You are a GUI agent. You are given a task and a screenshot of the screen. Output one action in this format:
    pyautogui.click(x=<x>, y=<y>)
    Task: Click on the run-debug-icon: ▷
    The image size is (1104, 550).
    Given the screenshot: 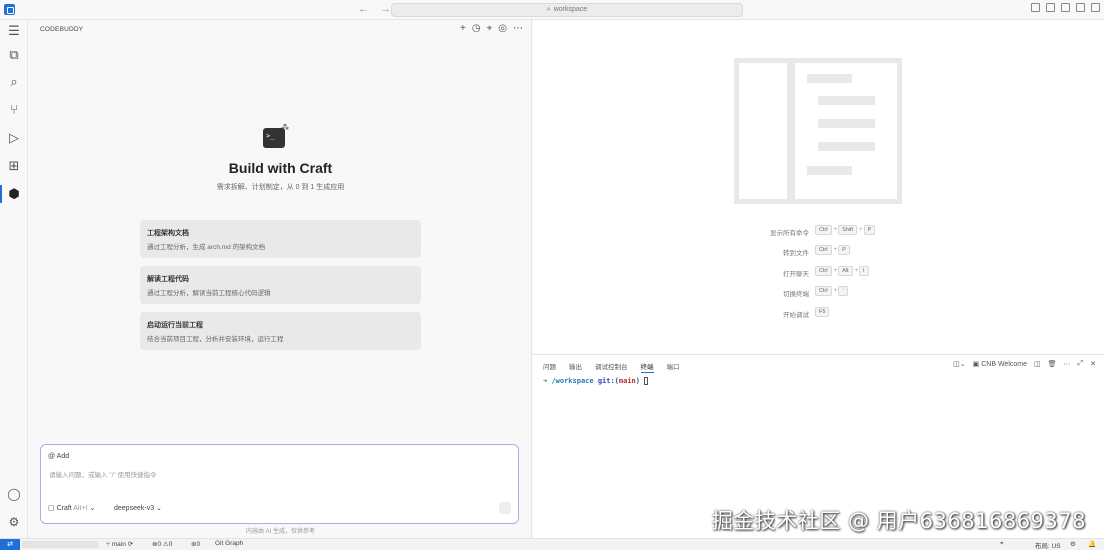 What is the action you would take?
    pyautogui.click(x=14, y=138)
    